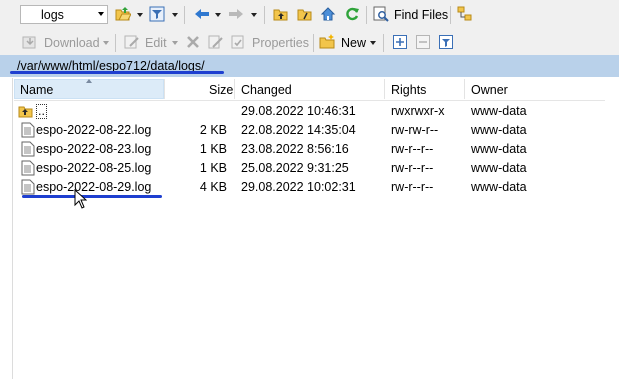 This screenshot has height=379, width=619. What do you see at coordinates (94, 130) in the screenshot?
I see `file-name: espo-2022-08-22.log` at bounding box center [94, 130].